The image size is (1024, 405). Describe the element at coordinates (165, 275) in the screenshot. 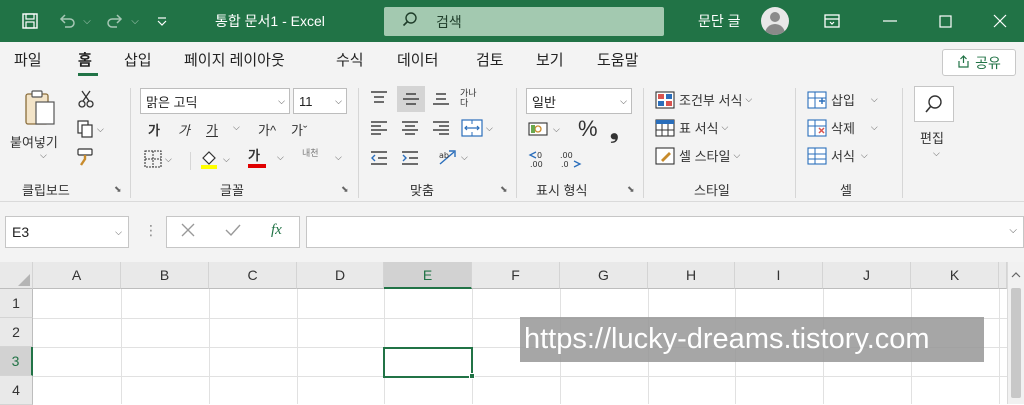

I see `column-header-b: B` at that location.